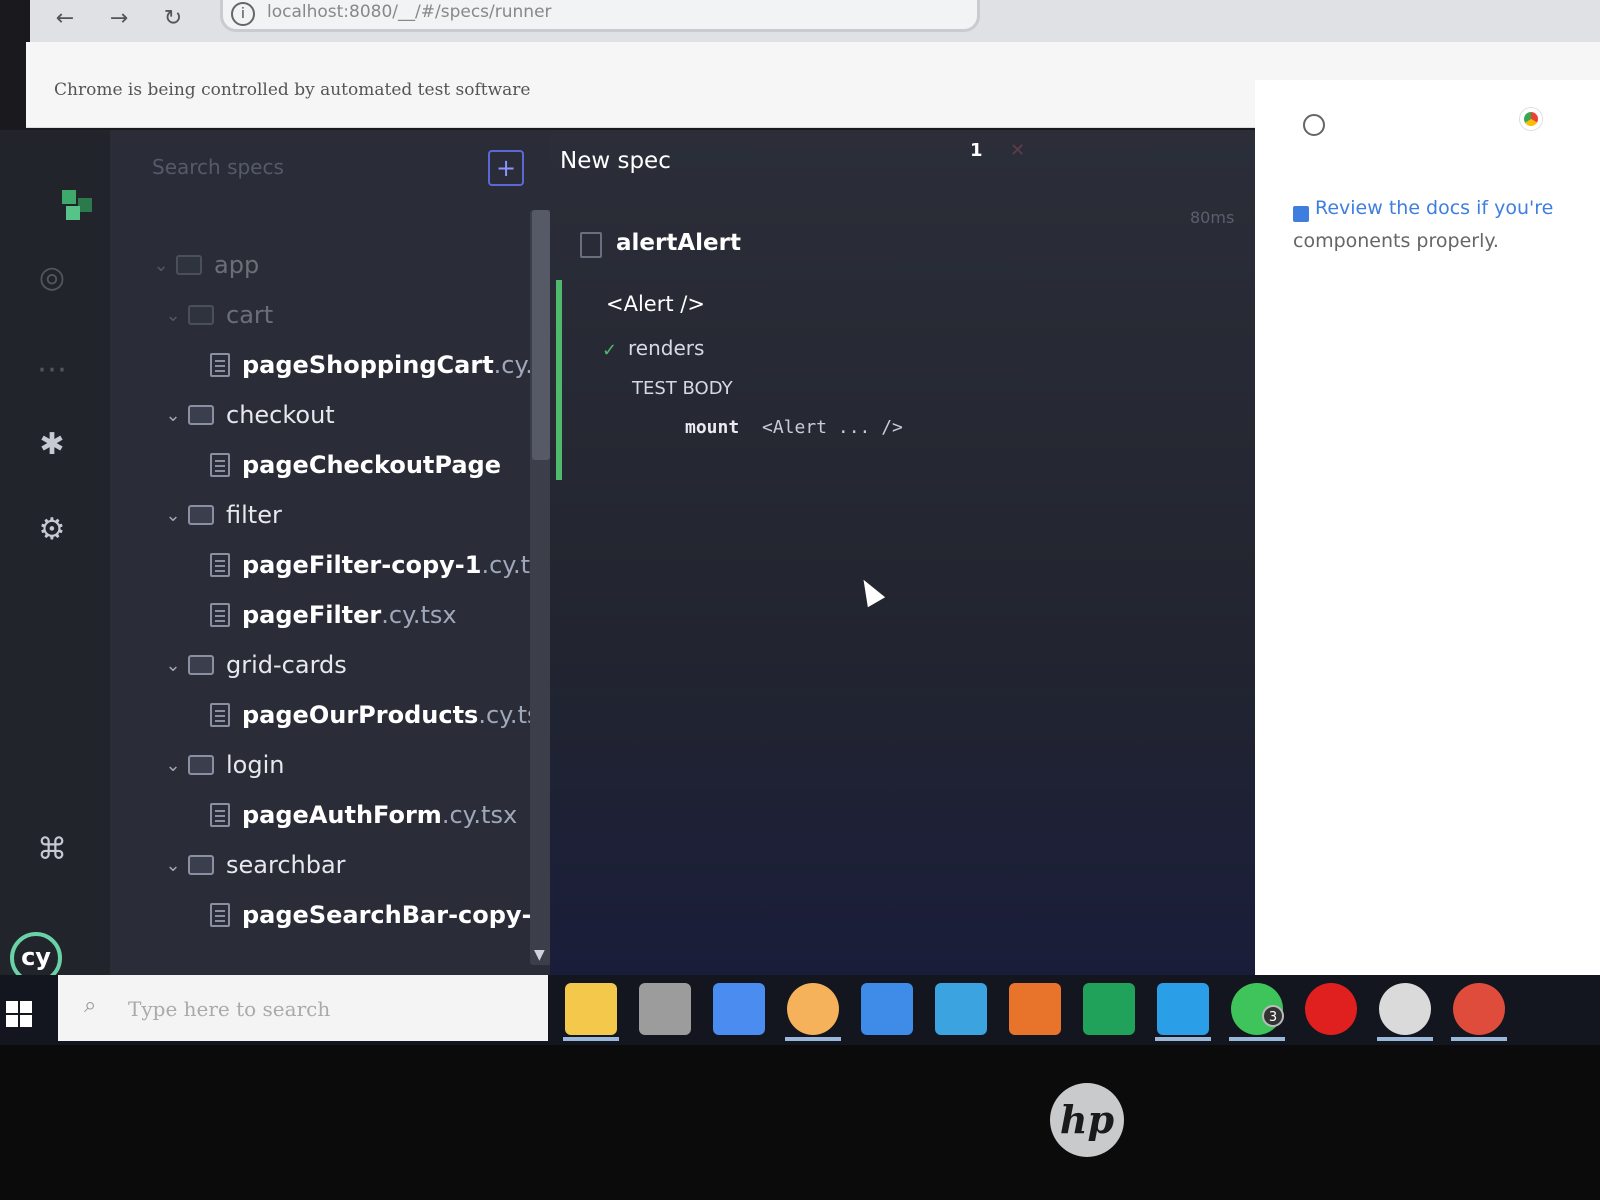  I want to click on check-icon: ✓, so click(610, 350).